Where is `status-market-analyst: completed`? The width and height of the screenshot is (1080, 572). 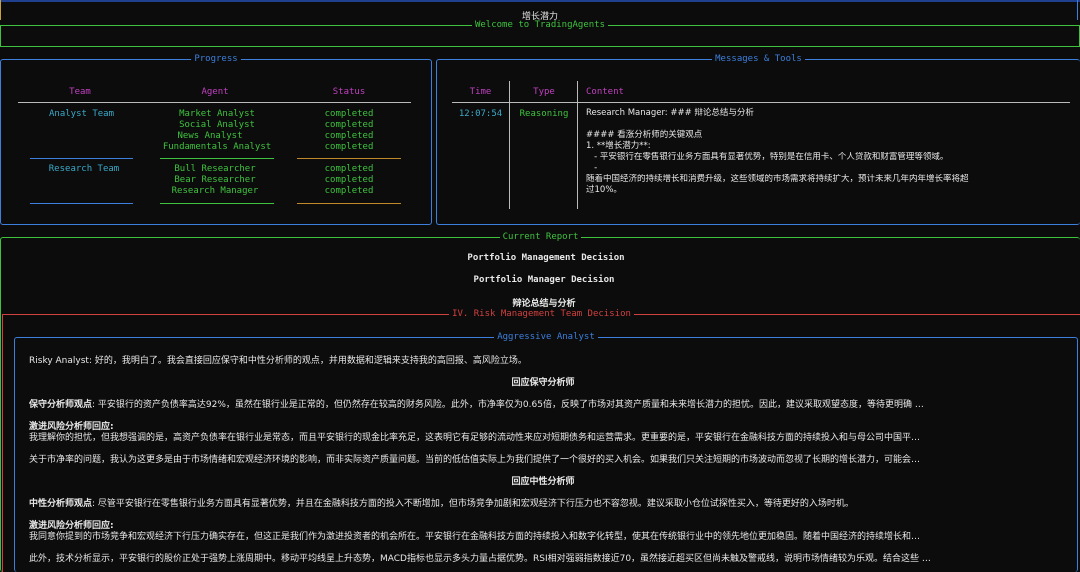 status-market-analyst: completed is located at coordinates (349, 114).